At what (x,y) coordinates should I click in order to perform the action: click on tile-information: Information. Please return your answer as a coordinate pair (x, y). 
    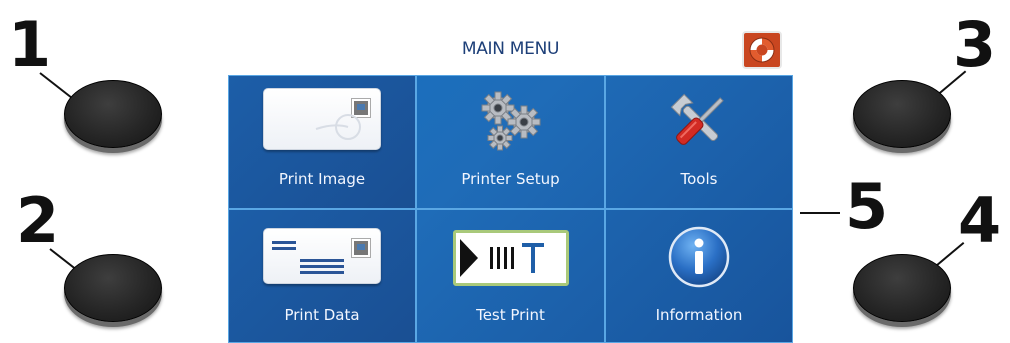
    Looking at the image, I should click on (699, 276).